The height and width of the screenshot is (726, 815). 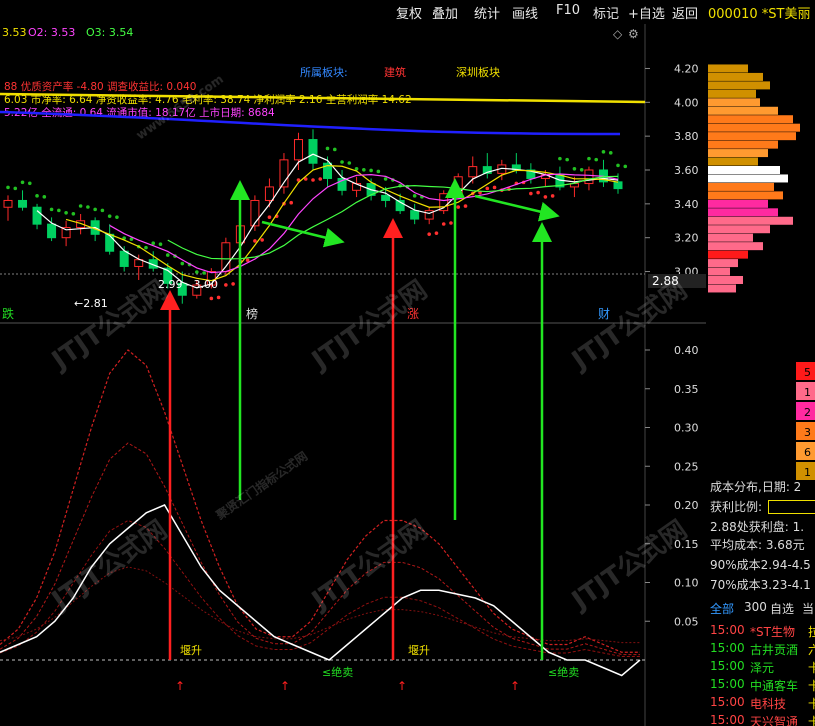 What do you see at coordinates (252, 313) in the screenshot?
I see `event-marker-list: 榜` at bounding box center [252, 313].